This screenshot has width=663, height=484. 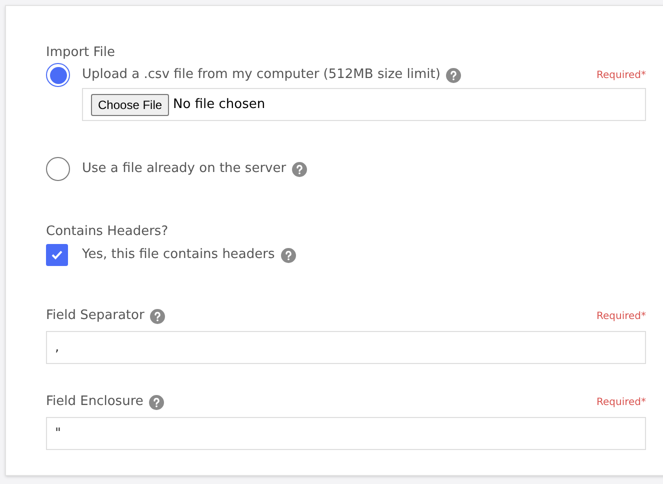 What do you see at coordinates (184, 169) in the screenshot?
I see `option-label: Use a file already on the server` at bounding box center [184, 169].